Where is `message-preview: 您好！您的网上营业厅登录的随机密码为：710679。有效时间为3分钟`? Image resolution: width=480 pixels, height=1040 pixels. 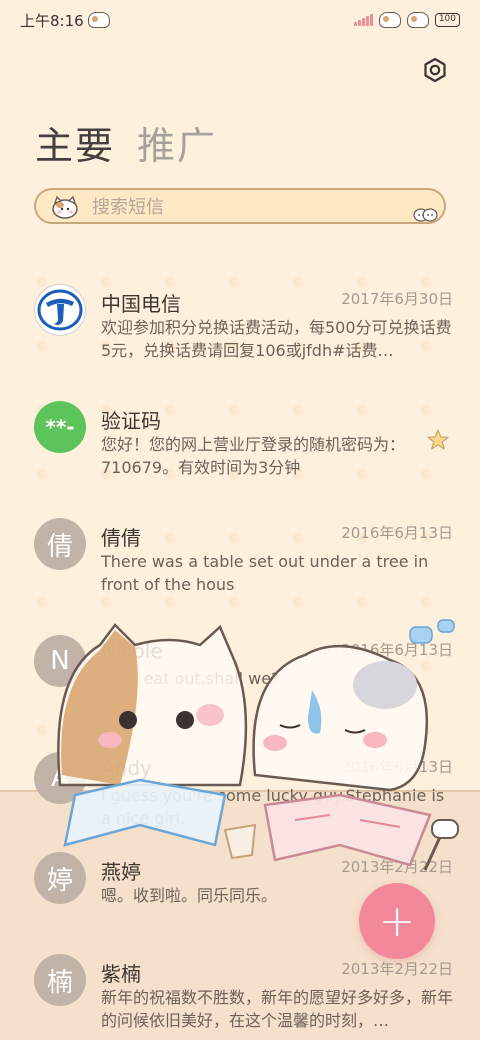 message-preview: 您好！您的网上营业厅登录的随机密码为：710679。有效时间为3分钟 is located at coordinates (253, 456).